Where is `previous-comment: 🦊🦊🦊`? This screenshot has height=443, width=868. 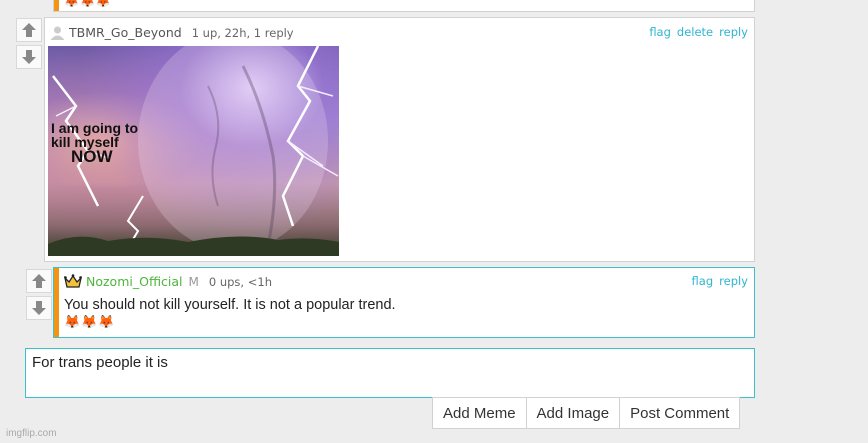
previous-comment: 🦊🦊🦊 is located at coordinates (404, 6).